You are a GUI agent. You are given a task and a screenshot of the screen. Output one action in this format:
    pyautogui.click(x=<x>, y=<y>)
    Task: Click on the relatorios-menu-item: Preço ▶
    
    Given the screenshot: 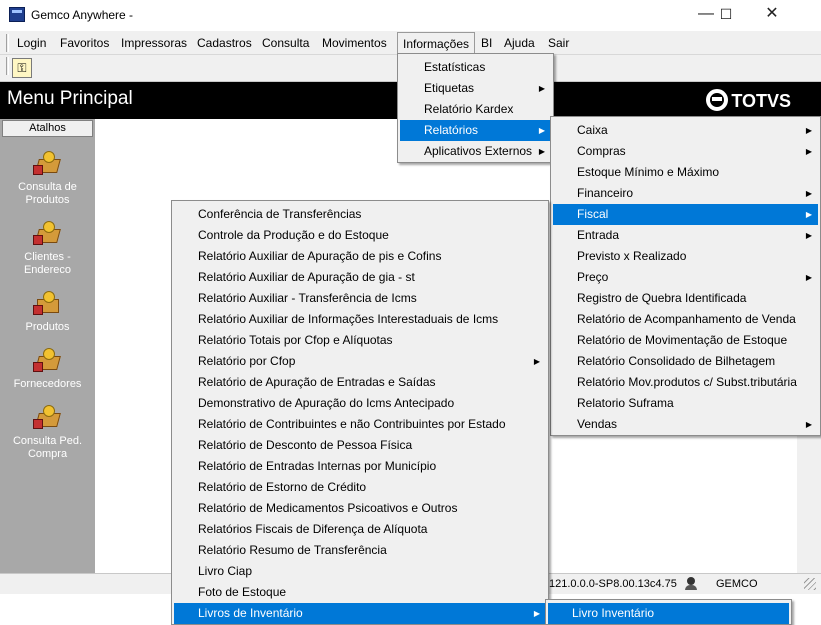 What is the action you would take?
    pyautogui.click(x=685, y=277)
    